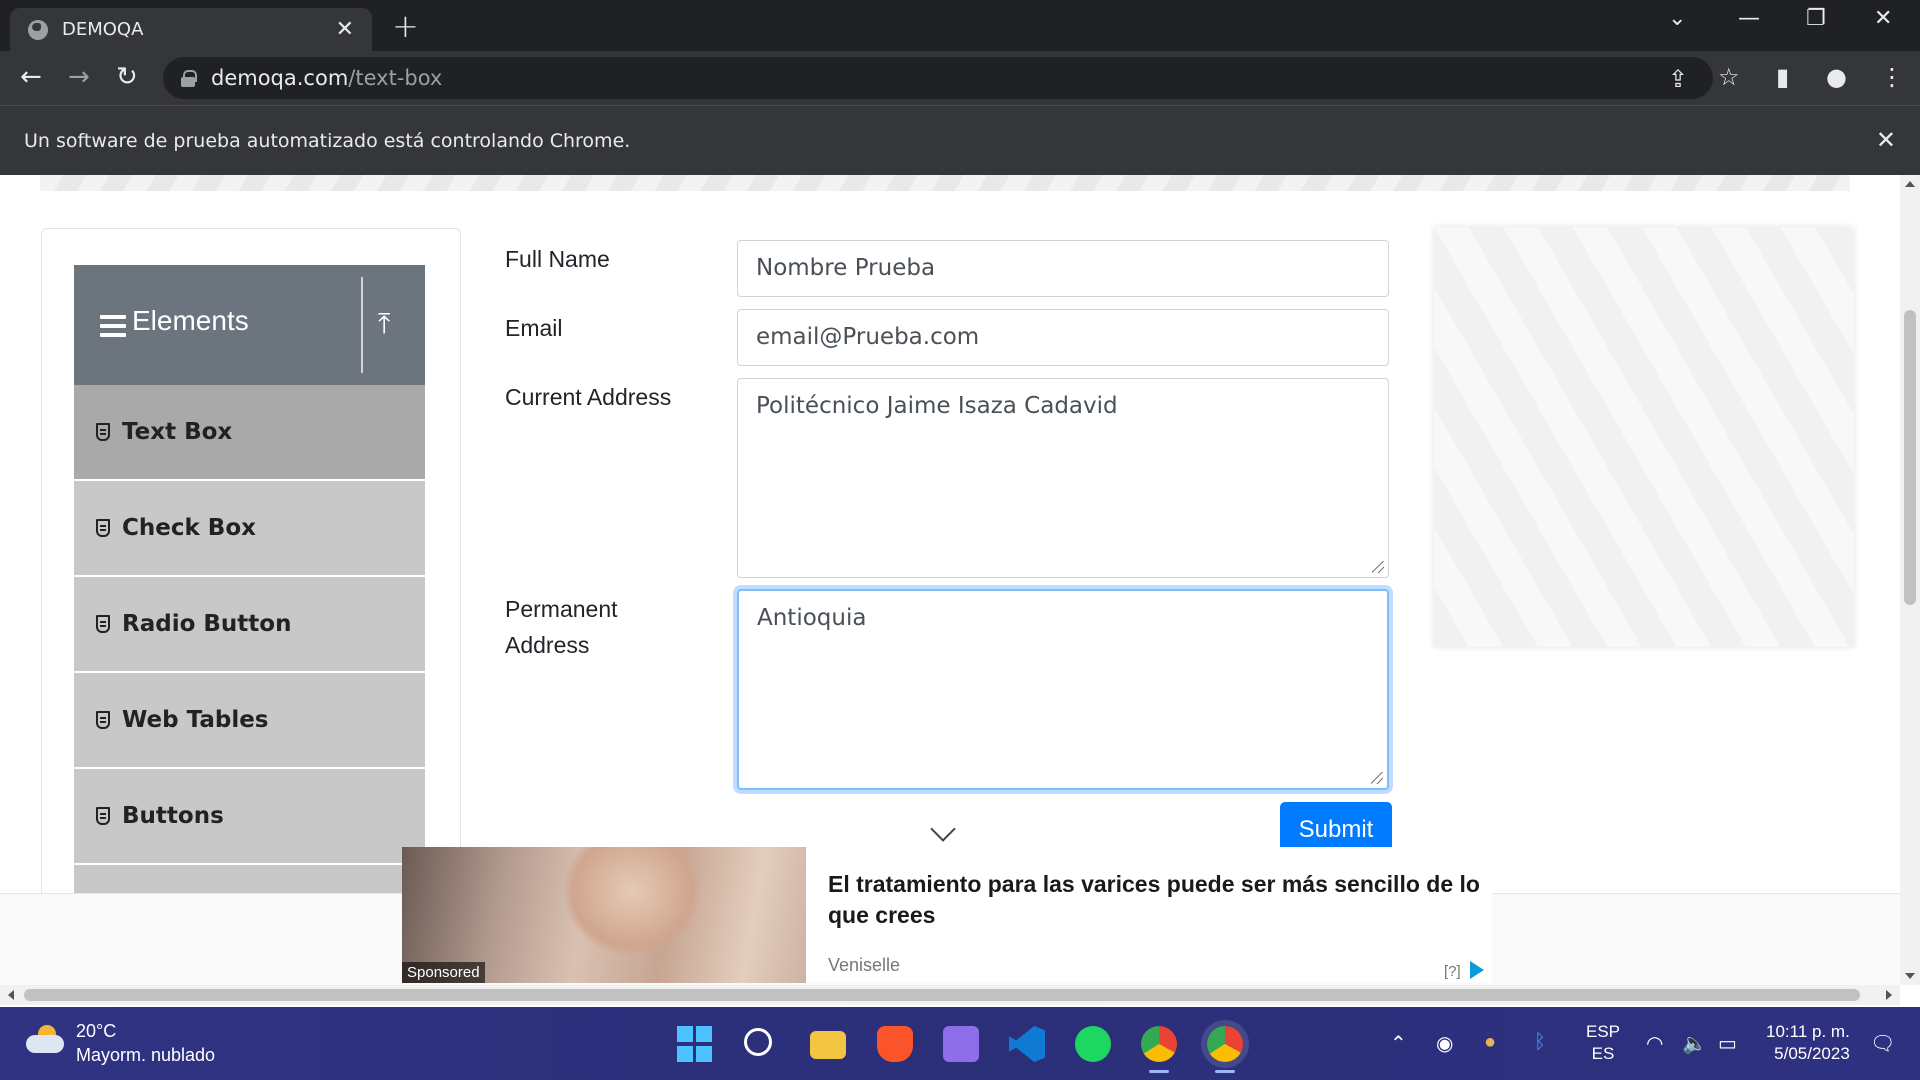 The height and width of the screenshot is (1080, 1920). Describe the element at coordinates (1882, 1043) in the screenshot. I see `notifications-icon: 🗨` at that location.